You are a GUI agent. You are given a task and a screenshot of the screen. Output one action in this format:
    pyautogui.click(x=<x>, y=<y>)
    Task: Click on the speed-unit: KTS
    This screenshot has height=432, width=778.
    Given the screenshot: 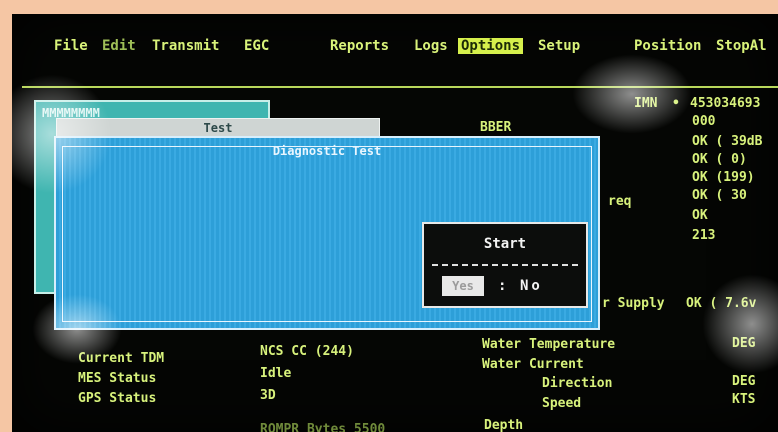 What is the action you would take?
    pyautogui.click(x=744, y=399)
    